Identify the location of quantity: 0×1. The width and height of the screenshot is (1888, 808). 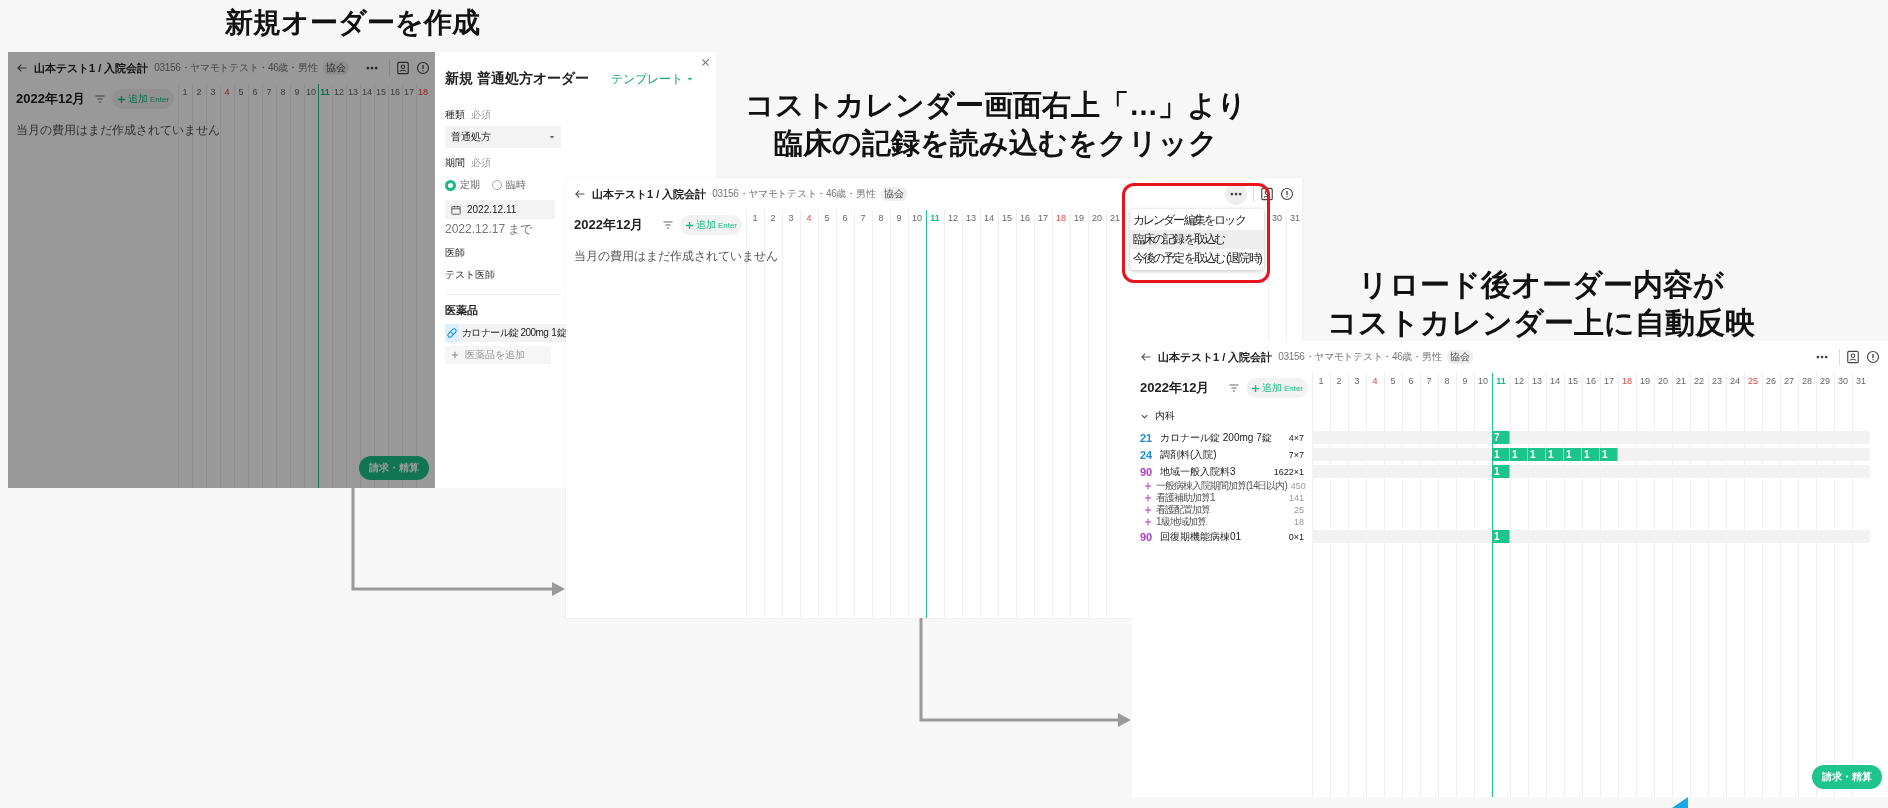
(1296, 536).